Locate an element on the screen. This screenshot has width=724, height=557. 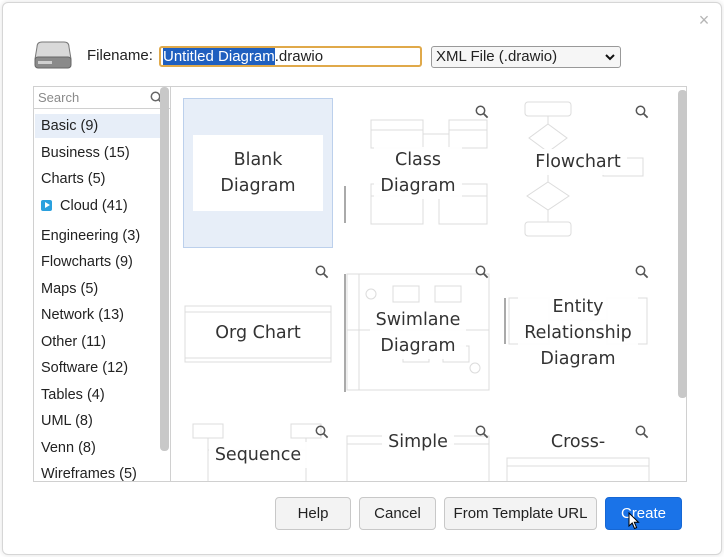
template-label: Blank Diagram is located at coordinates (258, 173).